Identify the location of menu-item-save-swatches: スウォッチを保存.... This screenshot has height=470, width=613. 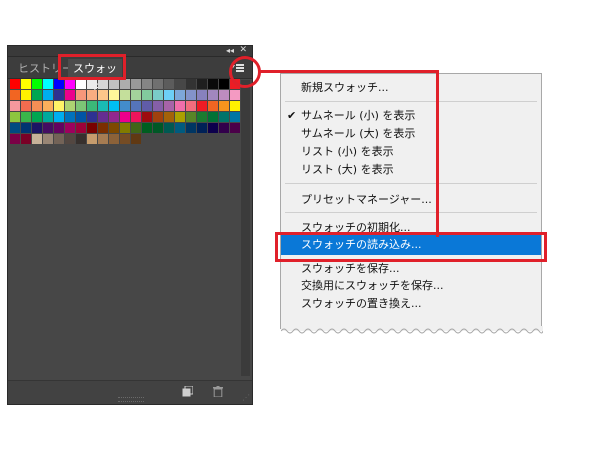
(350, 268).